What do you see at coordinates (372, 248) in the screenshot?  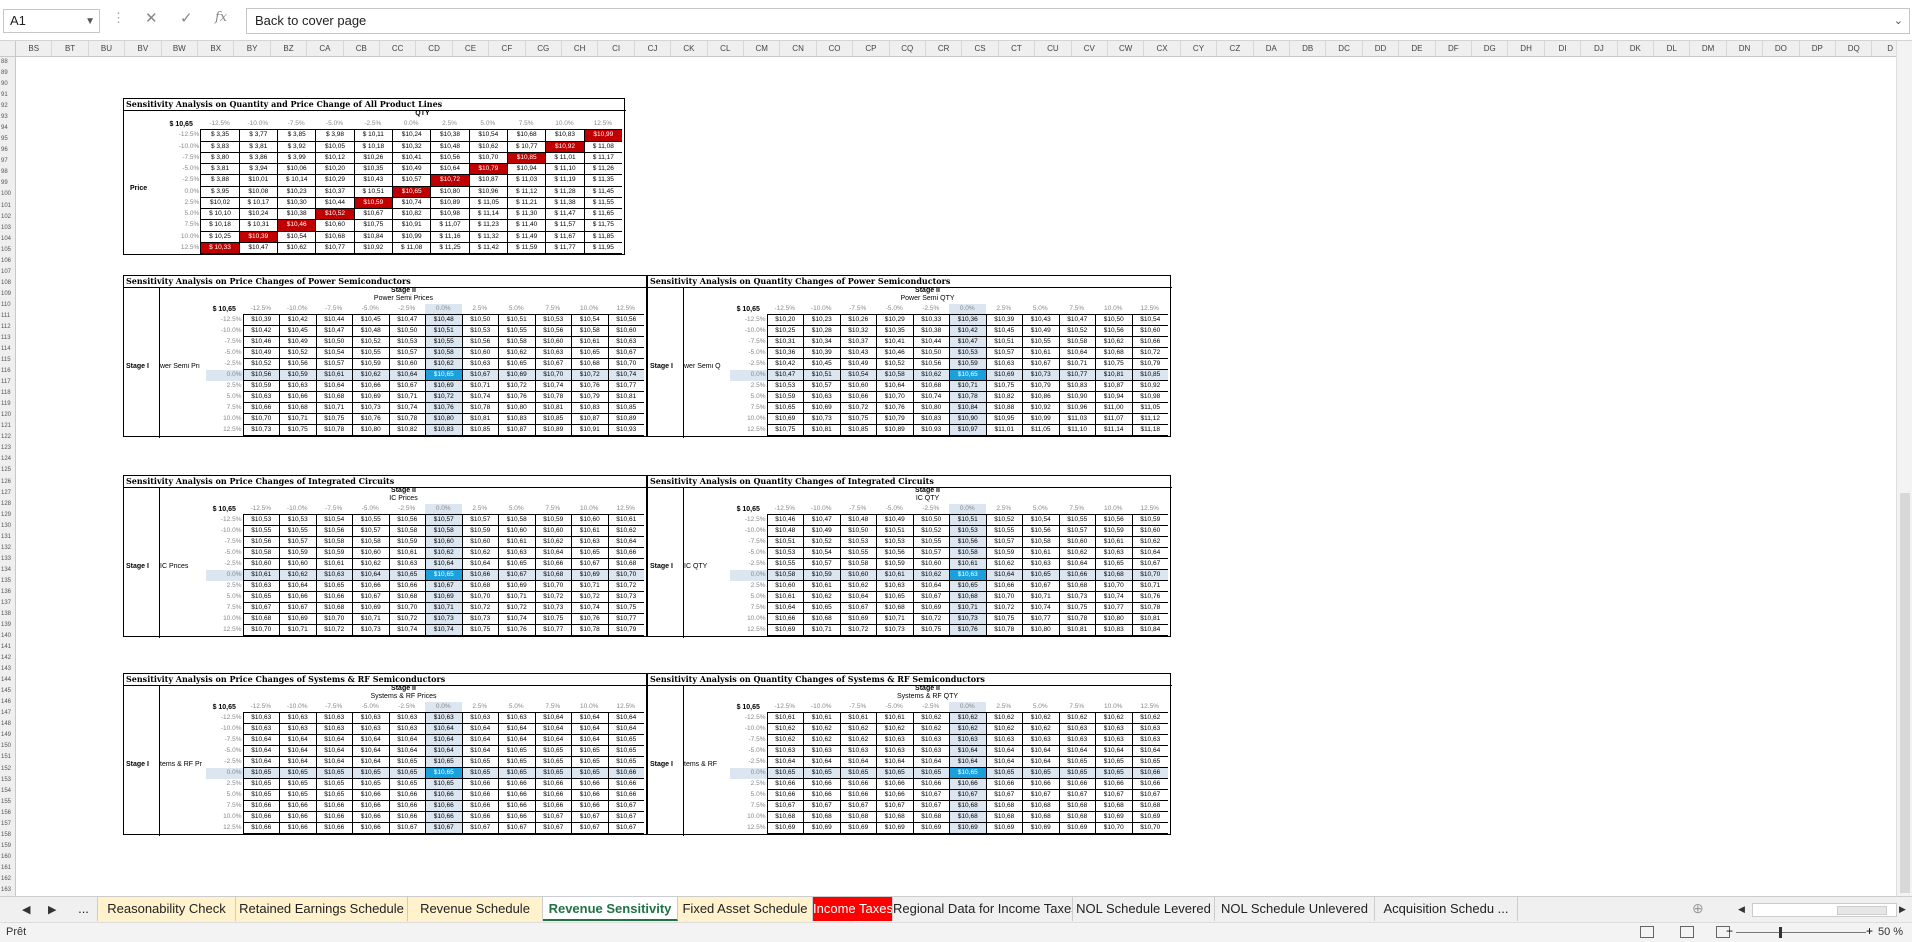 I see `sensitivity-cell: $10,92` at bounding box center [372, 248].